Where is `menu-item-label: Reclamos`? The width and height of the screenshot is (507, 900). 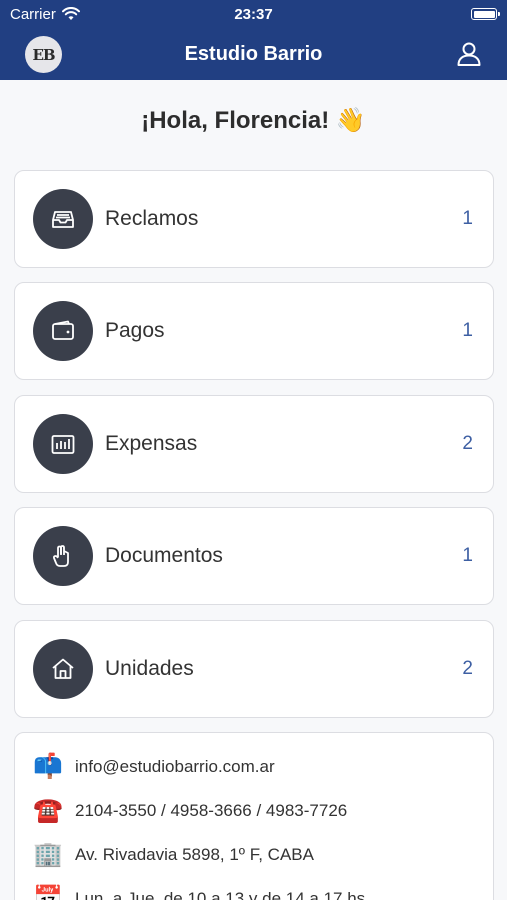 menu-item-label: Reclamos is located at coordinates (152, 218).